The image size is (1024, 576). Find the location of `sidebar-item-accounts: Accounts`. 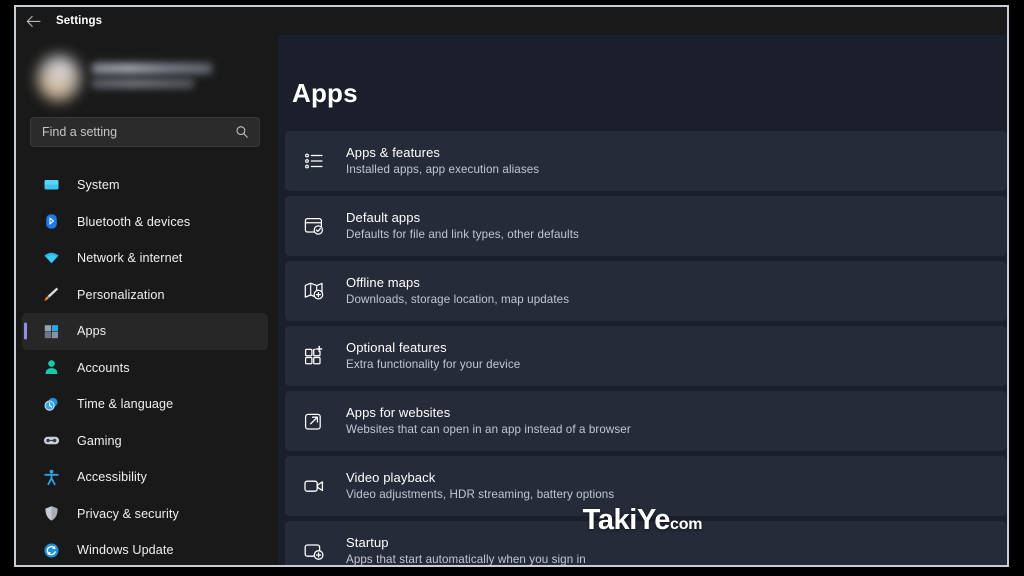

sidebar-item-accounts: Accounts is located at coordinates (145, 368).